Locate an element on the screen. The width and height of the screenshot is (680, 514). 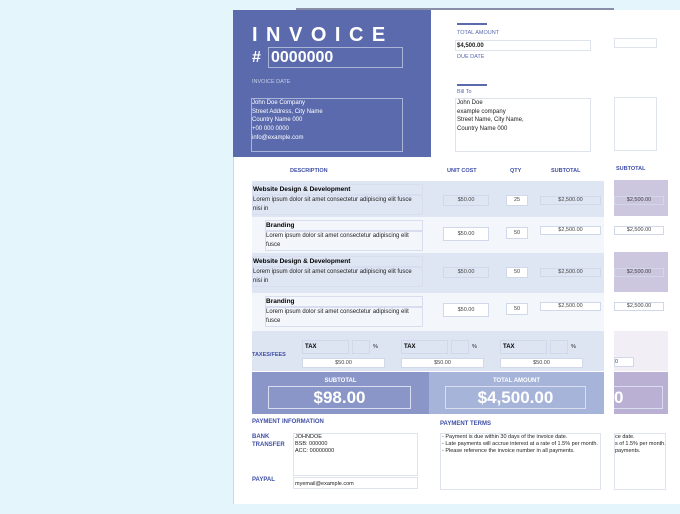
invoice-title: INVOICE is located at coordinates (323, 35).